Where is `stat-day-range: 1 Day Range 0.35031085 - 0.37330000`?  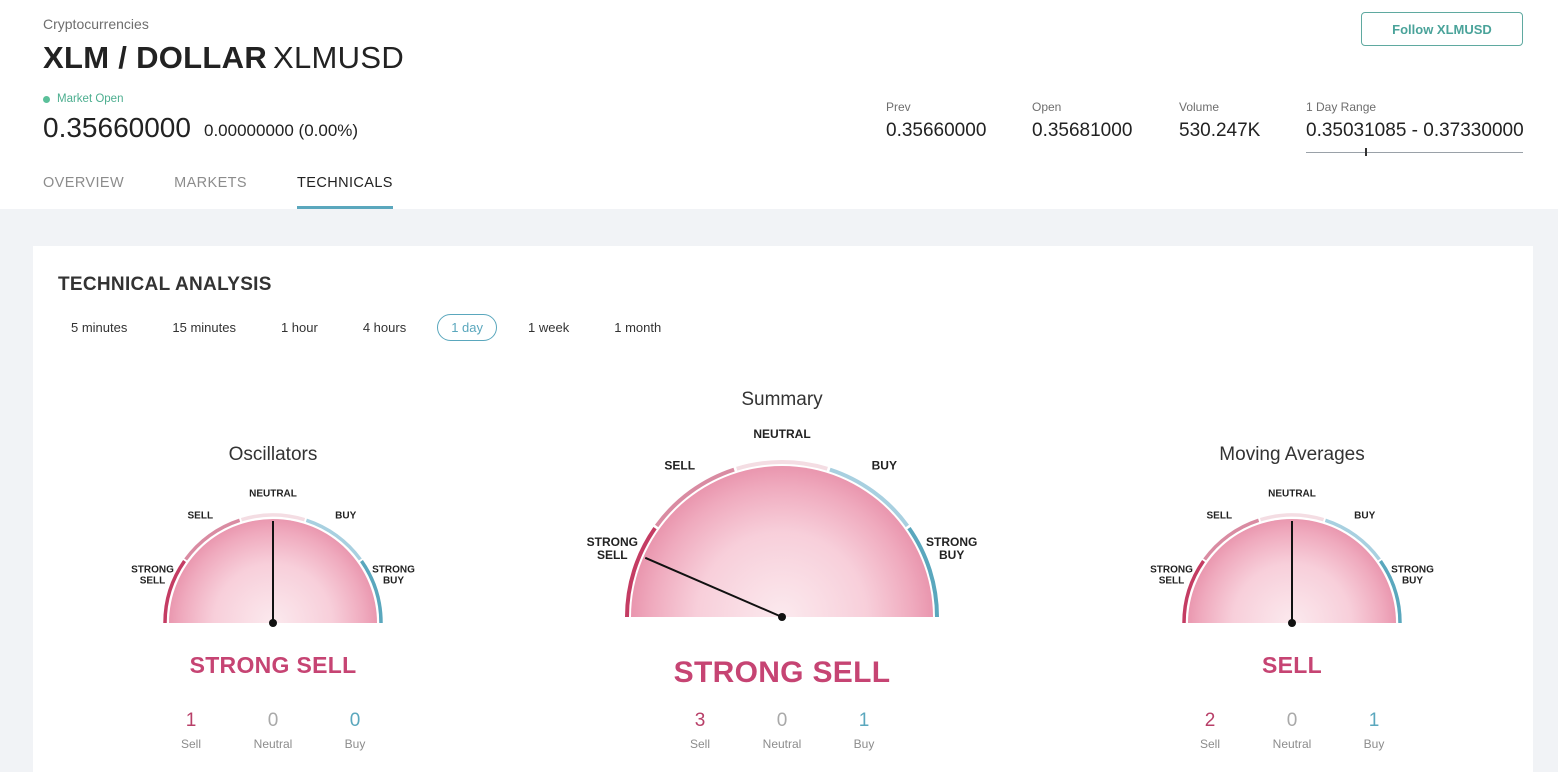 stat-day-range: 1 Day Range 0.35031085 - 0.37330000 is located at coordinates (1415, 121).